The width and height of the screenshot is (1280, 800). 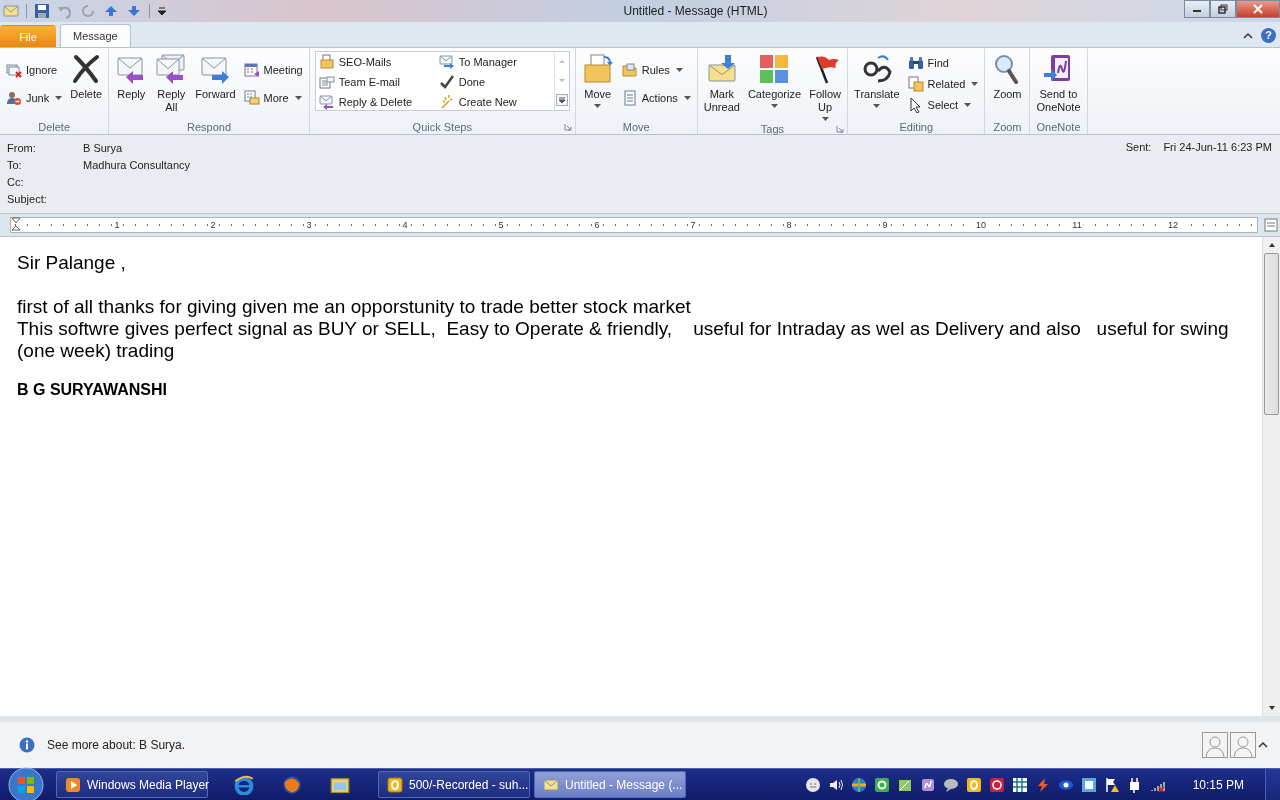 What do you see at coordinates (943, 84) in the screenshot?
I see `ribbon-button: Related` at bounding box center [943, 84].